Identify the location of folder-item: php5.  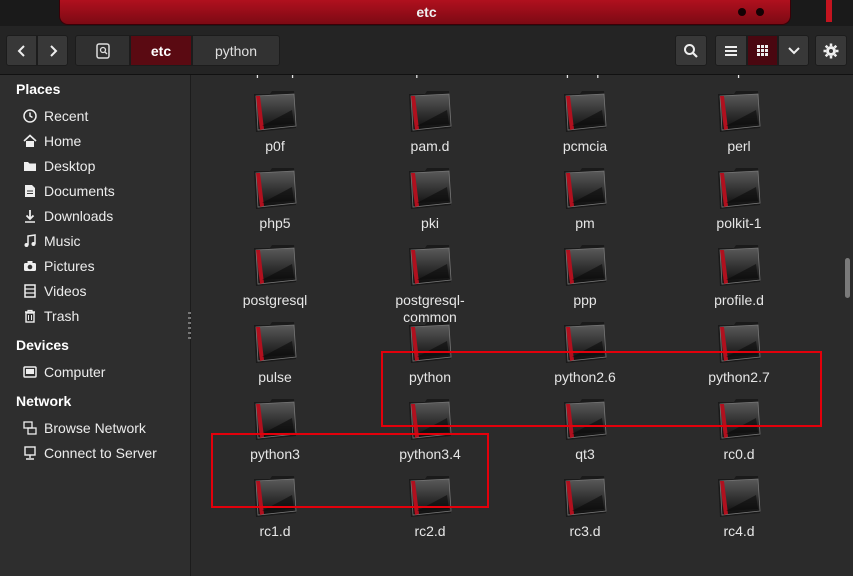
(275, 197).